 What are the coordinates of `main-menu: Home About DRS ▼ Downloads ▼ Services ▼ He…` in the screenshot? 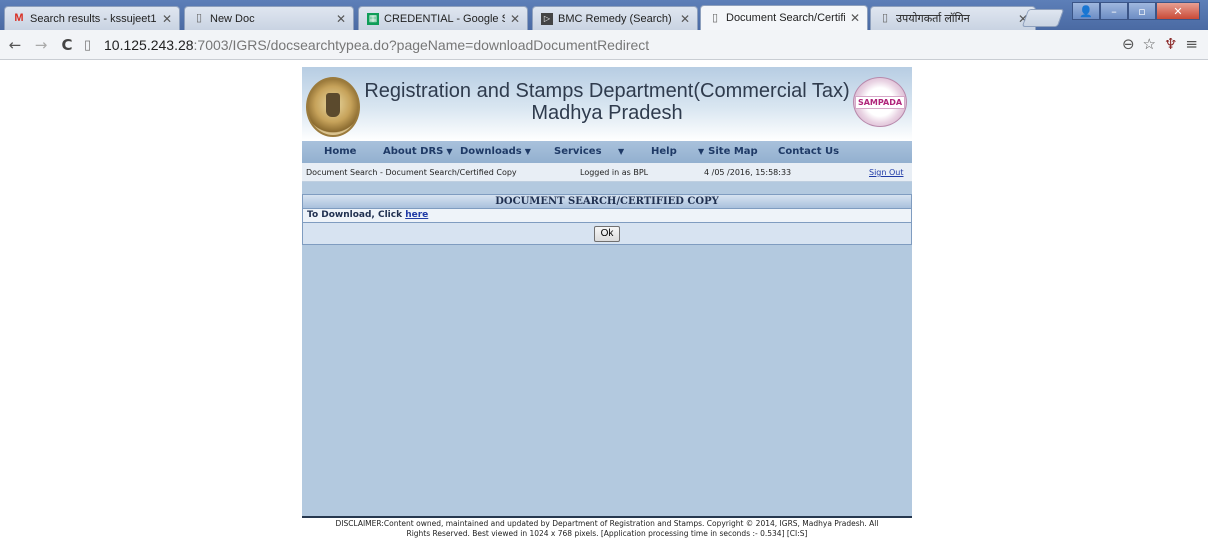 It's located at (607, 152).